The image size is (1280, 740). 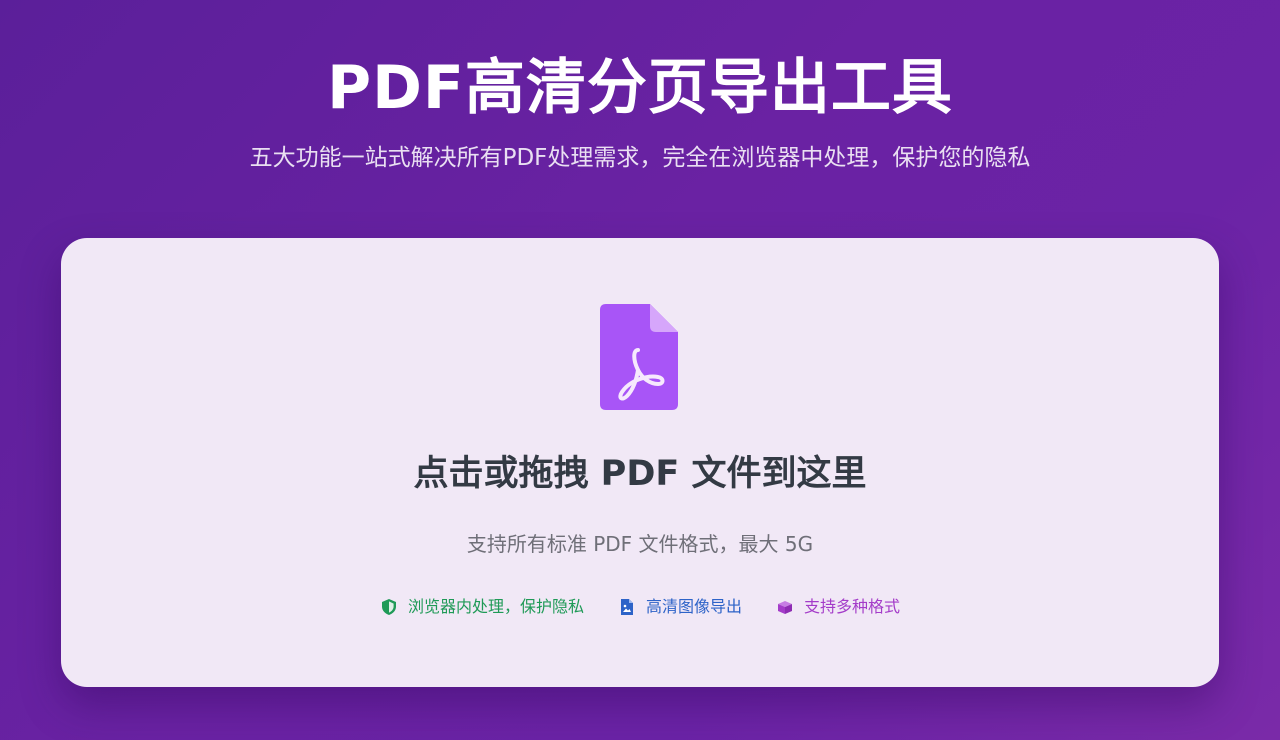 I want to click on pdf-file-icon, so click(x=639, y=357).